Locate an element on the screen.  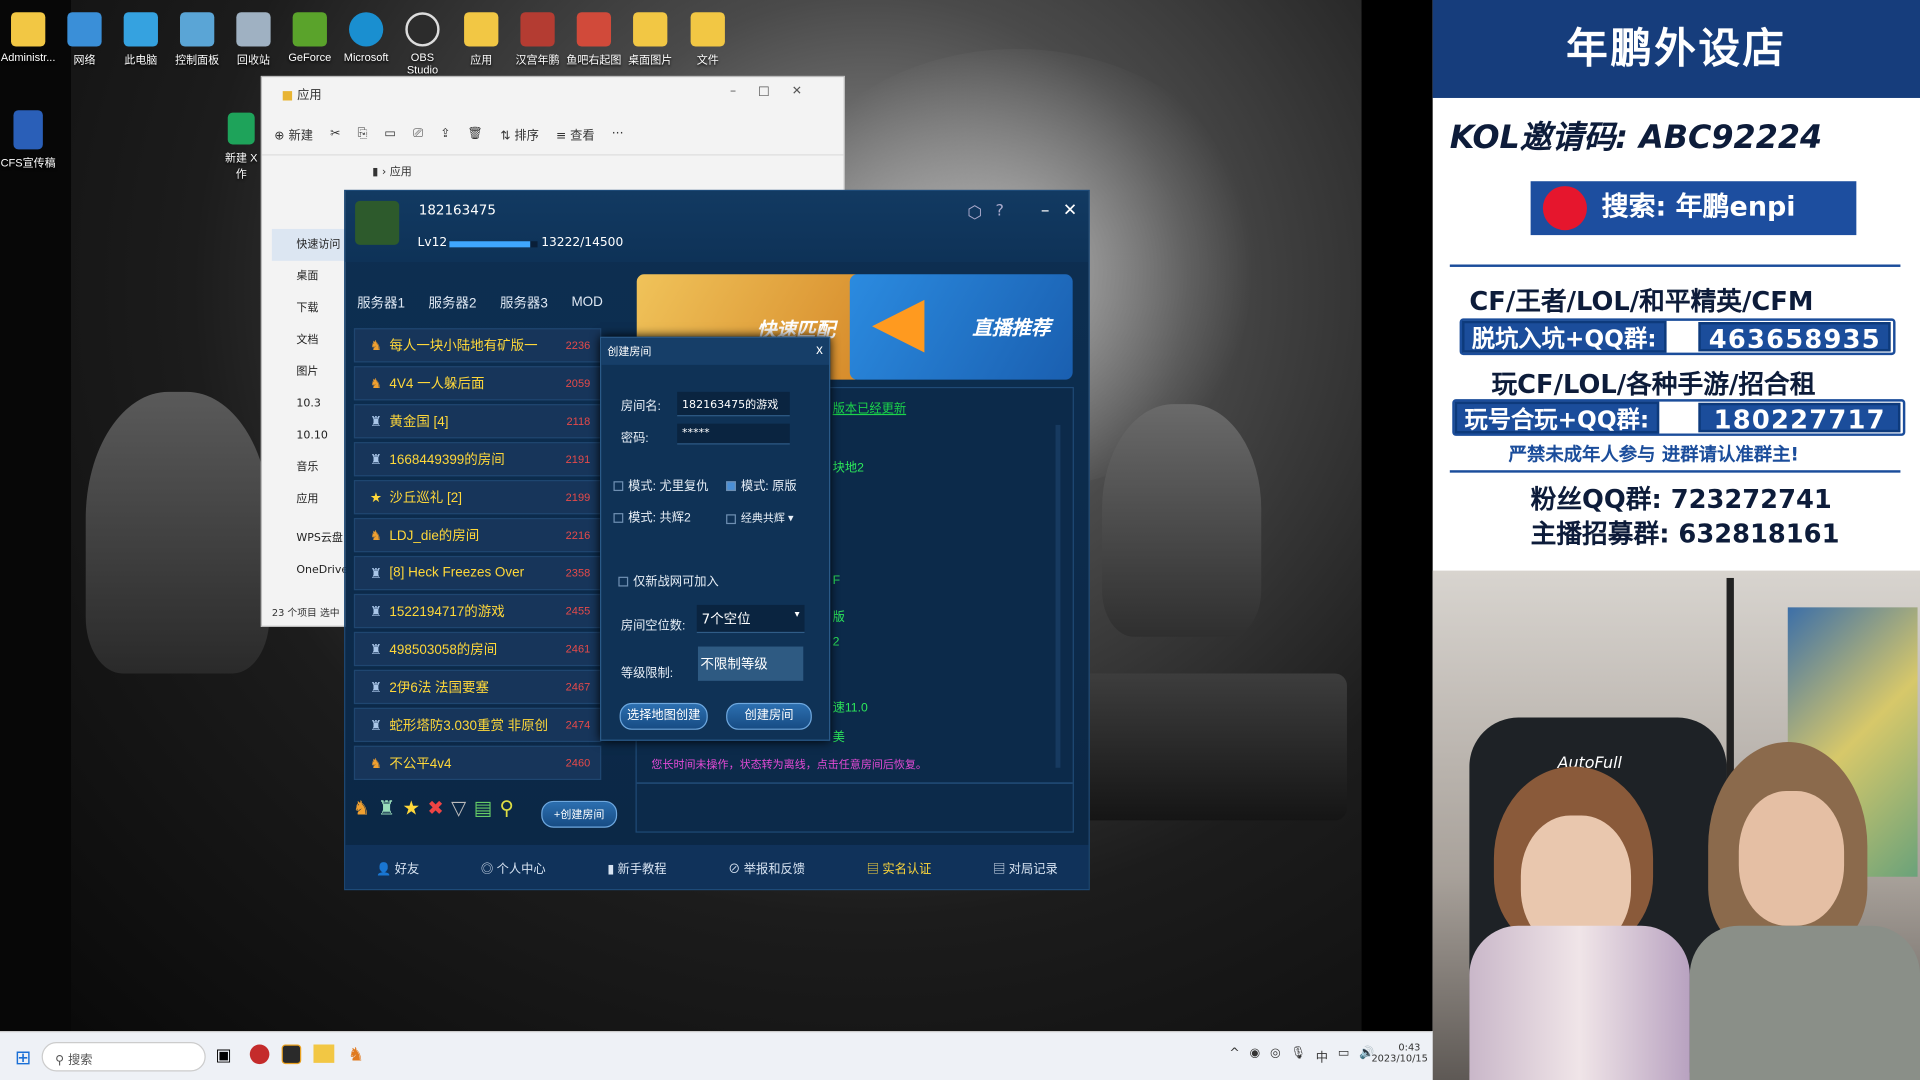
live-recommend-banner: 直播推荐 ◀ is located at coordinates (961, 327).